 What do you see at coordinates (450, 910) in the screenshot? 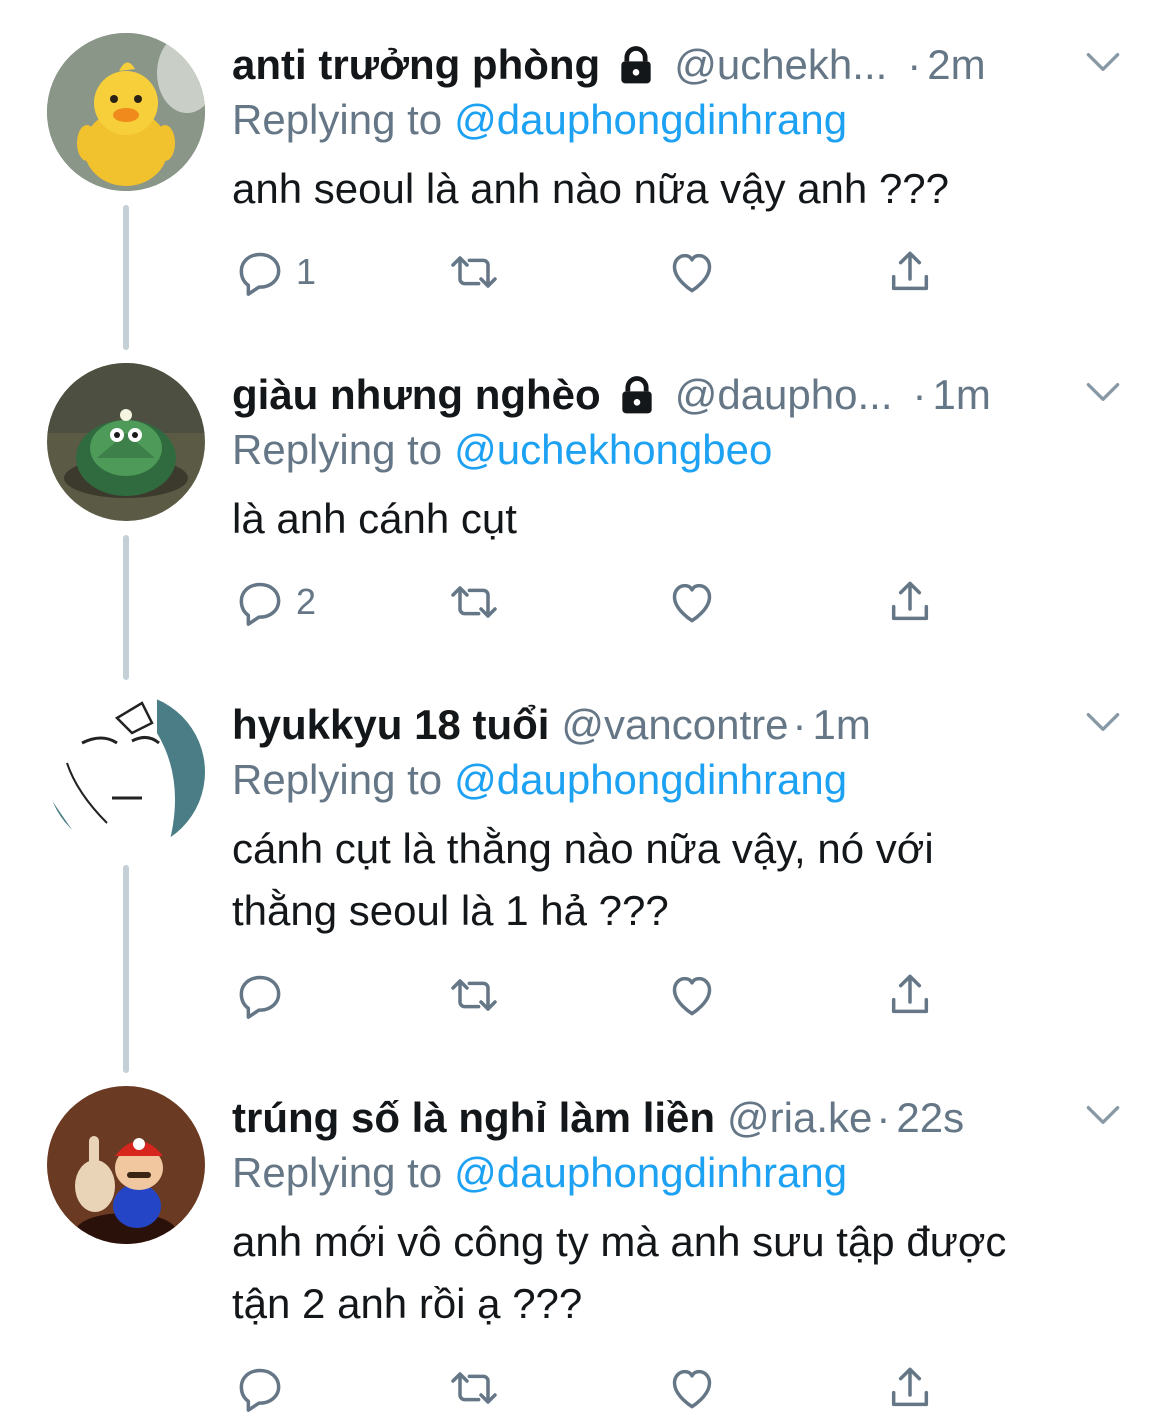
I see `tweet-text-line: thằng seoul là 1 hả ???` at bounding box center [450, 910].